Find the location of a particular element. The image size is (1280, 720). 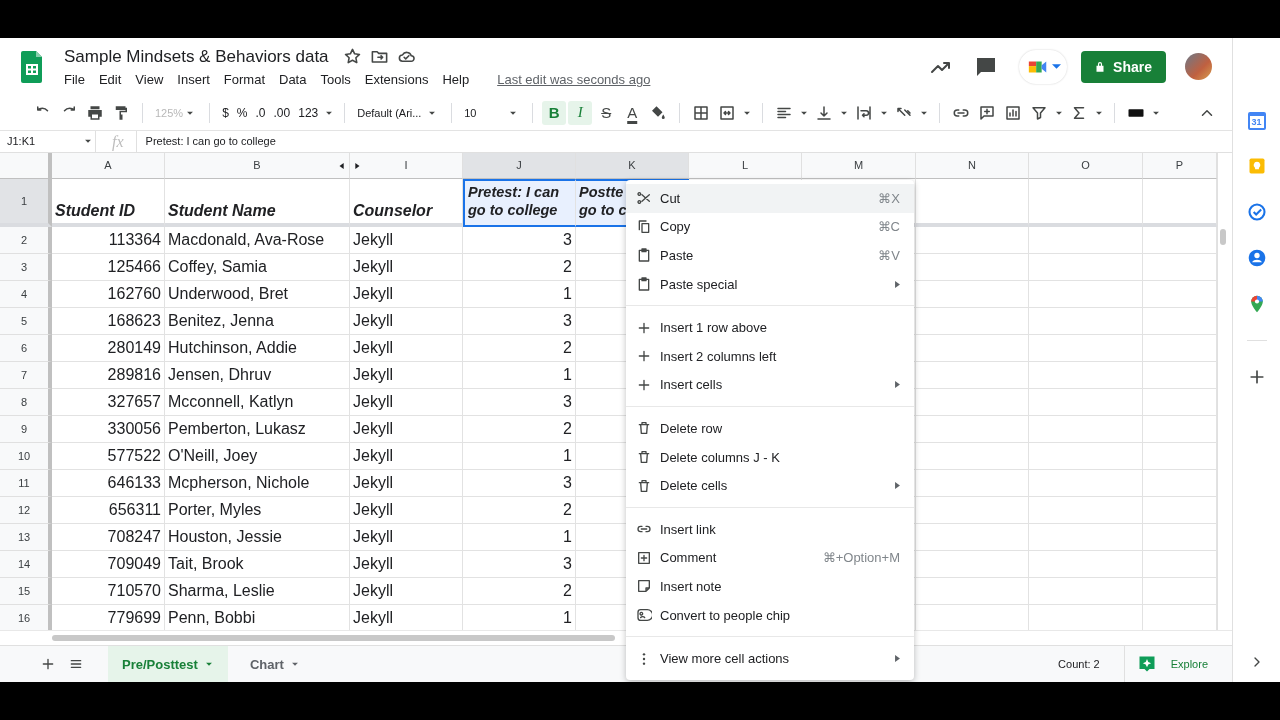

format-button: .00 is located at coordinates (282, 112).